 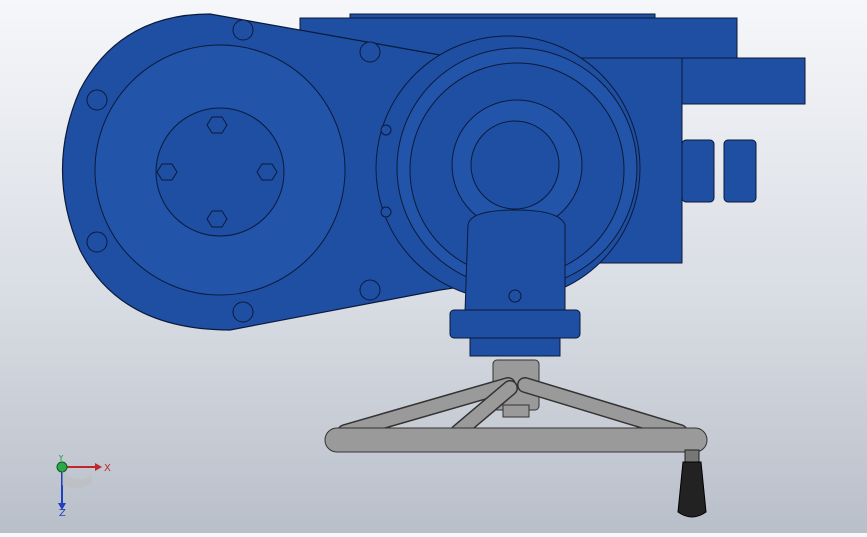 What do you see at coordinates (107, 468) in the screenshot?
I see `x-axis-label: X` at bounding box center [107, 468].